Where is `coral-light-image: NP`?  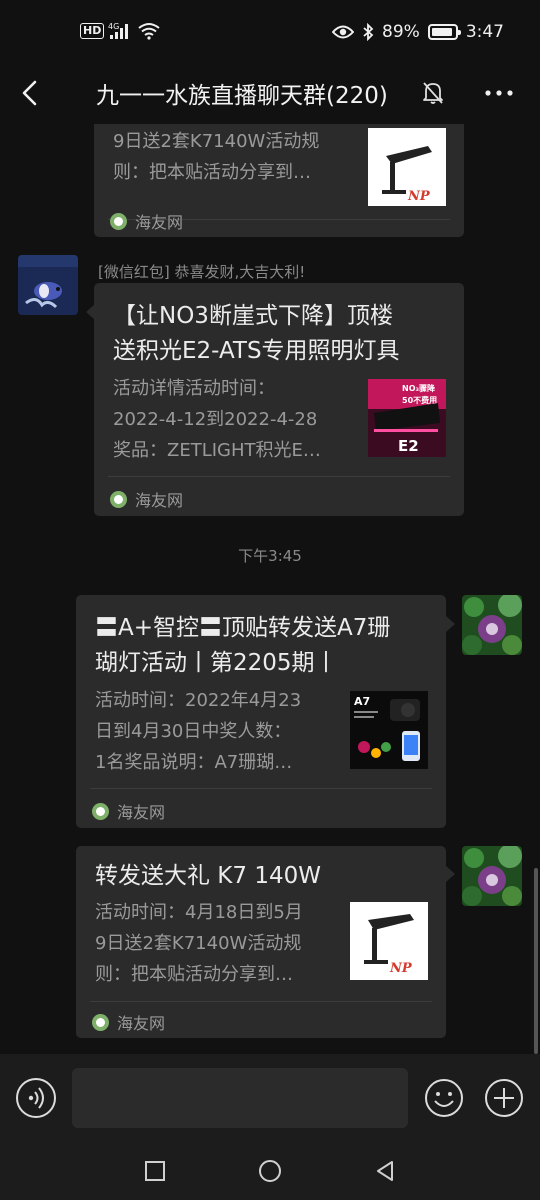
coral-light-image: NP is located at coordinates (407, 167).